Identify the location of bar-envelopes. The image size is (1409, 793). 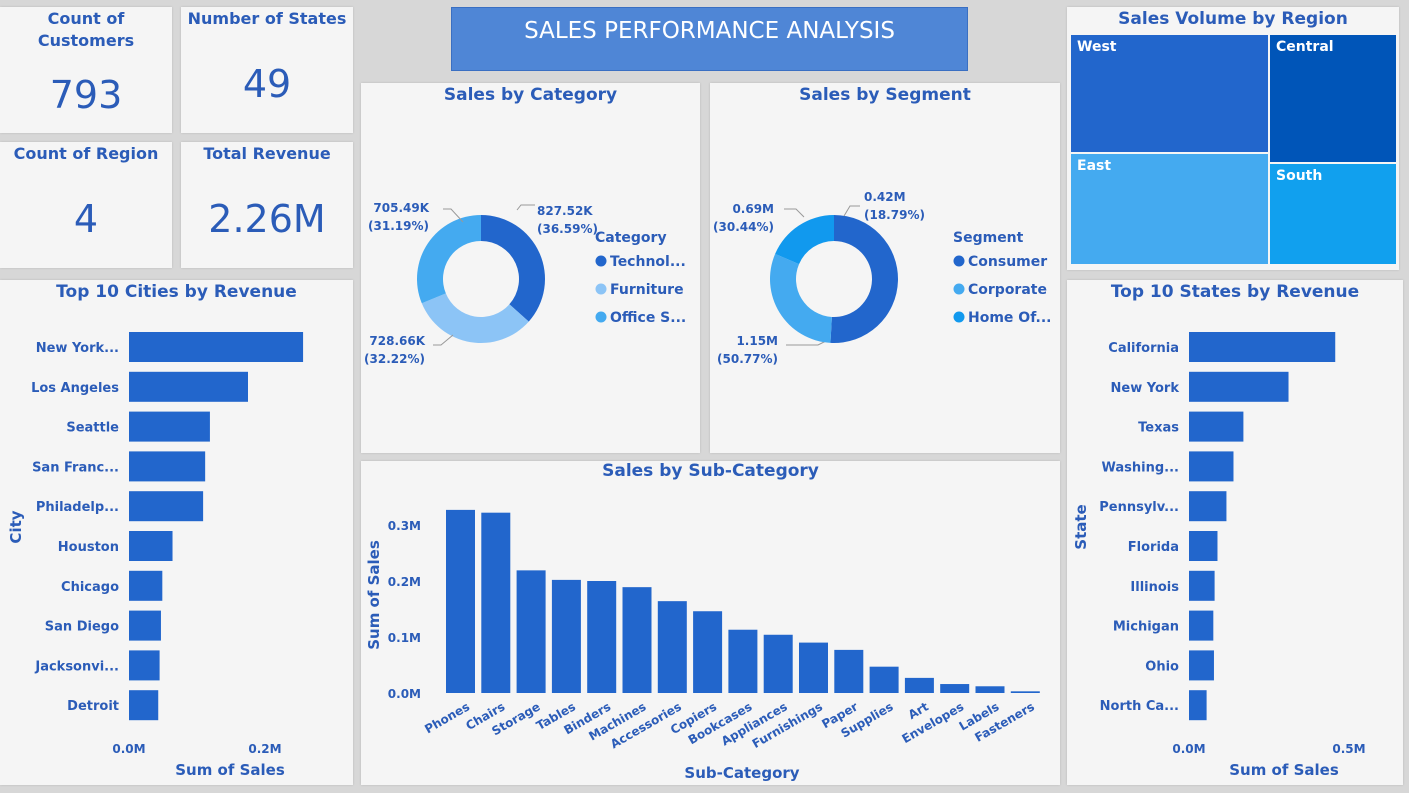
(955, 688).